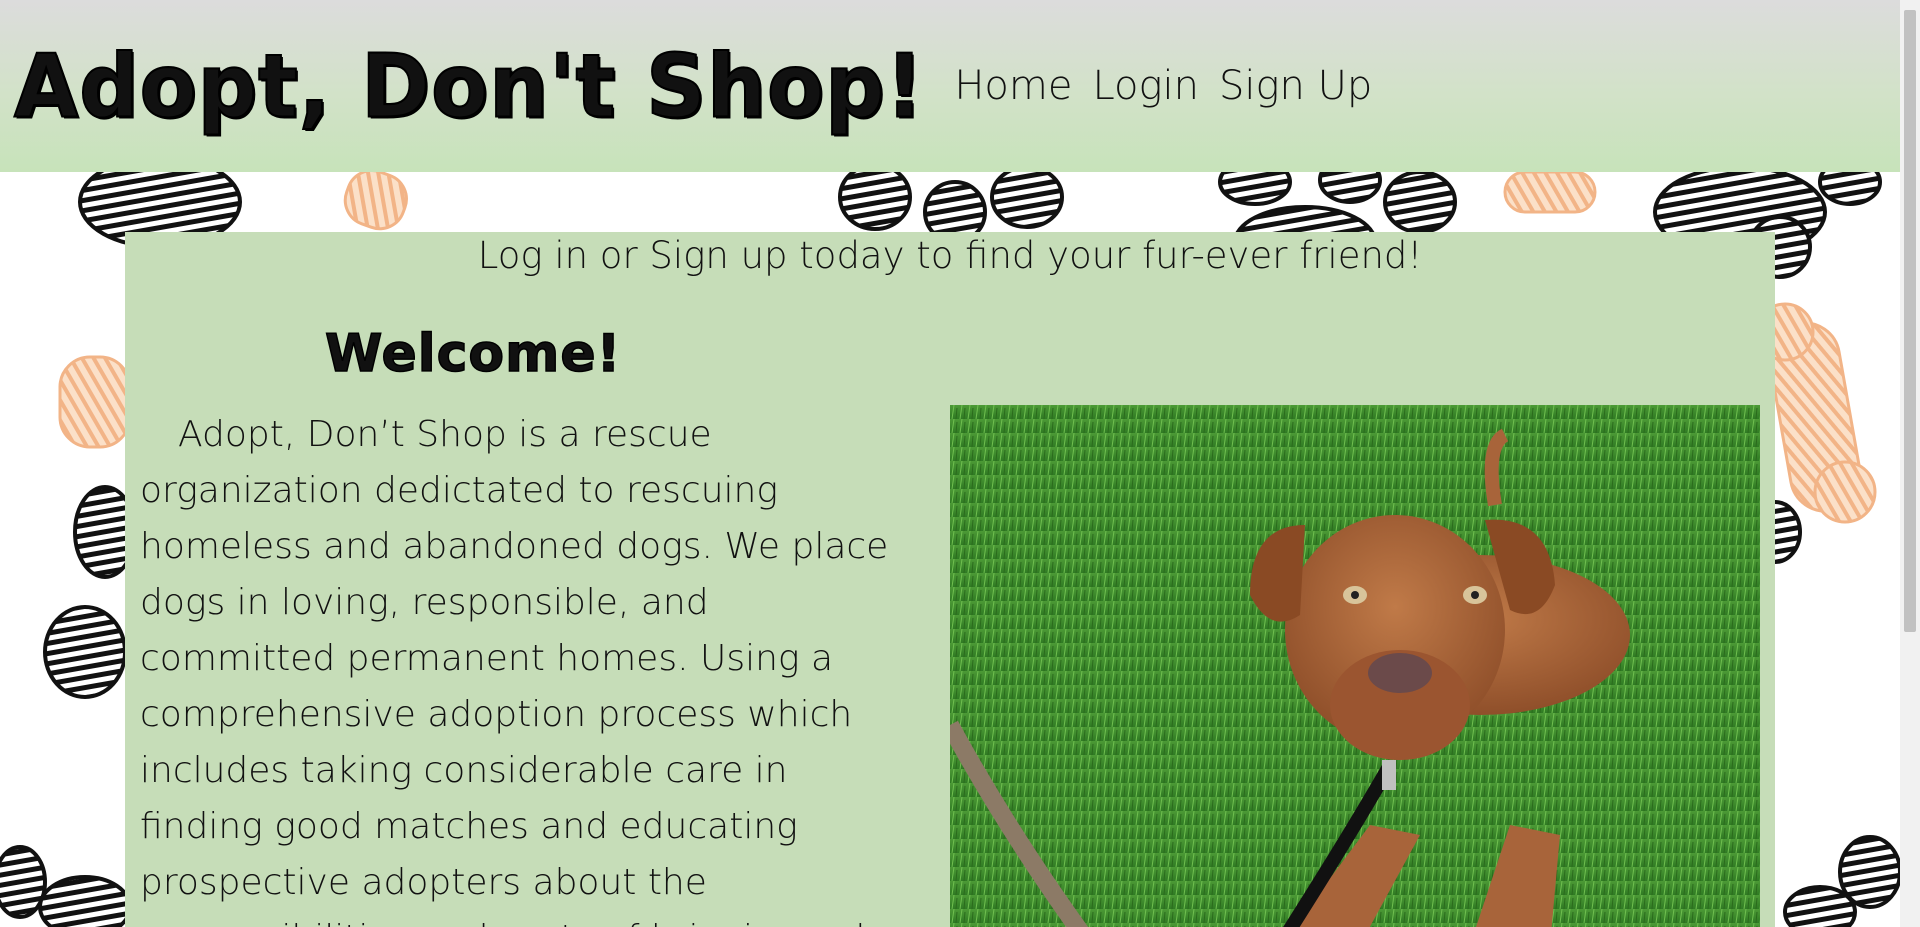 The image size is (1920, 927). I want to click on nav-login-link: Login, so click(1145, 86).